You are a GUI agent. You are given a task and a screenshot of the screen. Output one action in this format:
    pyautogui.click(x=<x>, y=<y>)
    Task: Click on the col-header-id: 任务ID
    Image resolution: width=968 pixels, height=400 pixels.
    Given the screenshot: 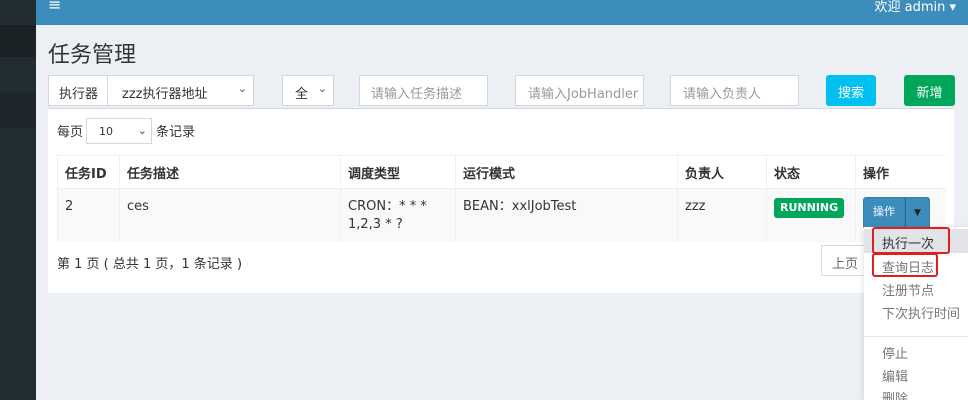 What is the action you would take?
    pyautogui.click(x=88, y=172)
    